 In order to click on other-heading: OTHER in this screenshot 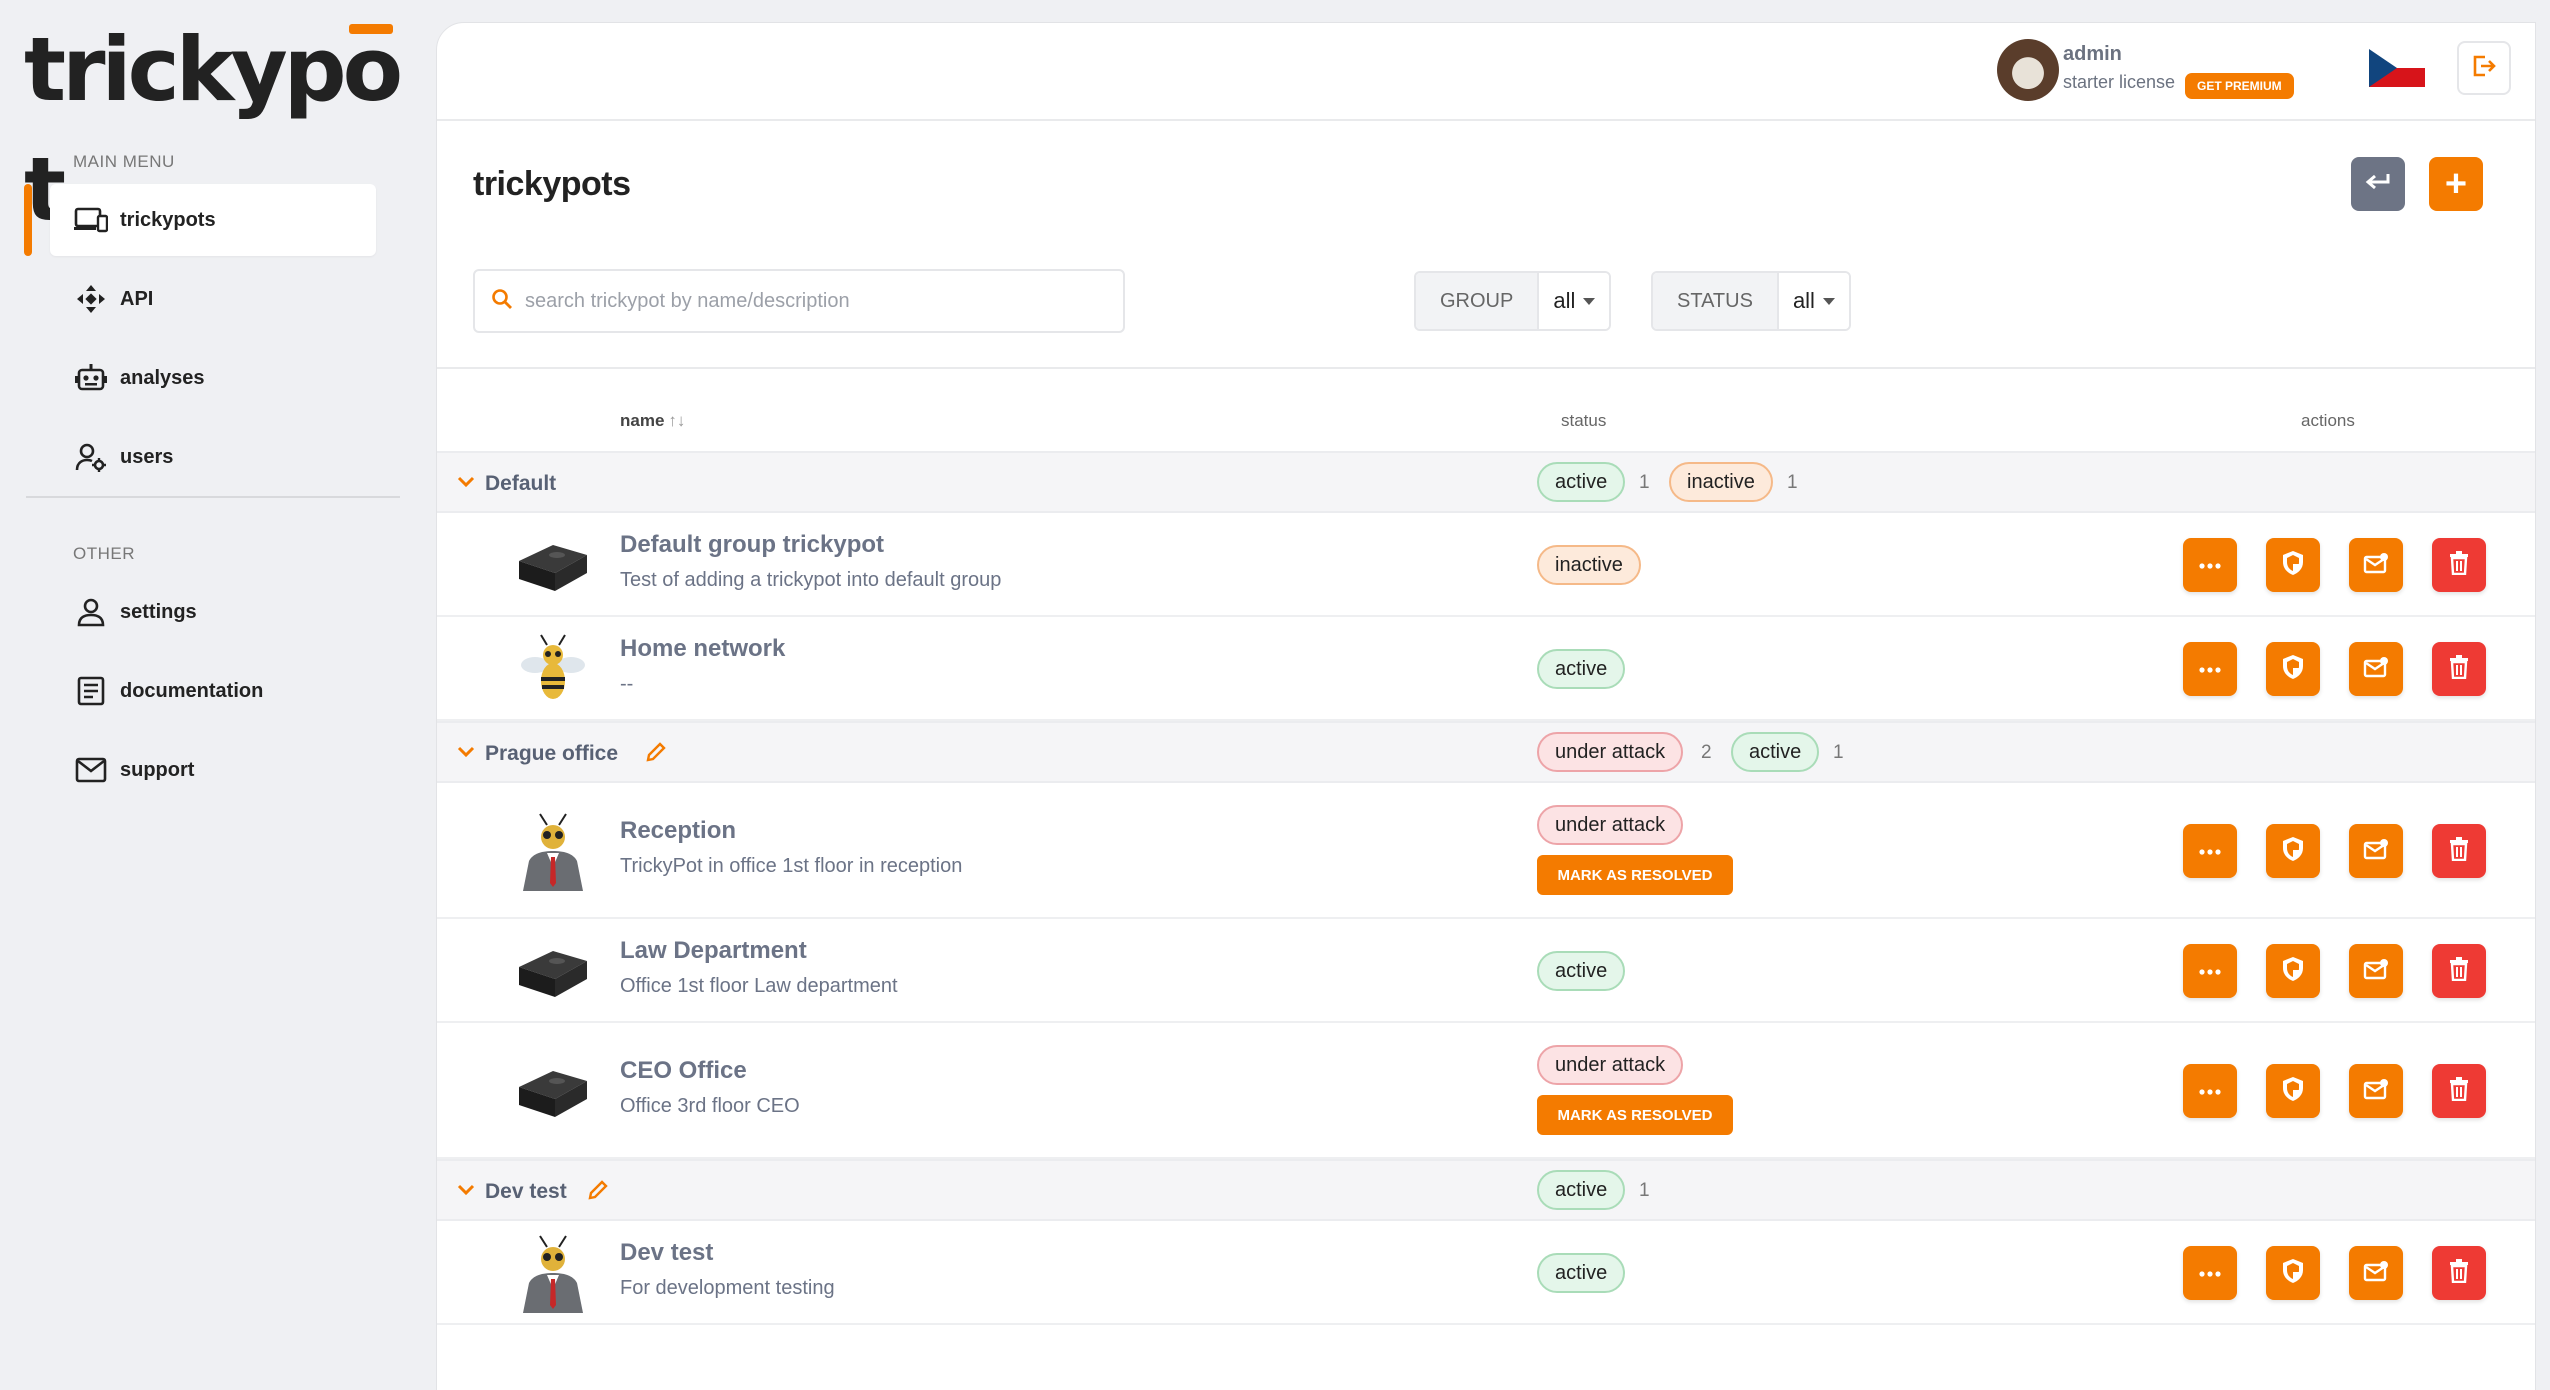, I will do `click(104, 553)`.